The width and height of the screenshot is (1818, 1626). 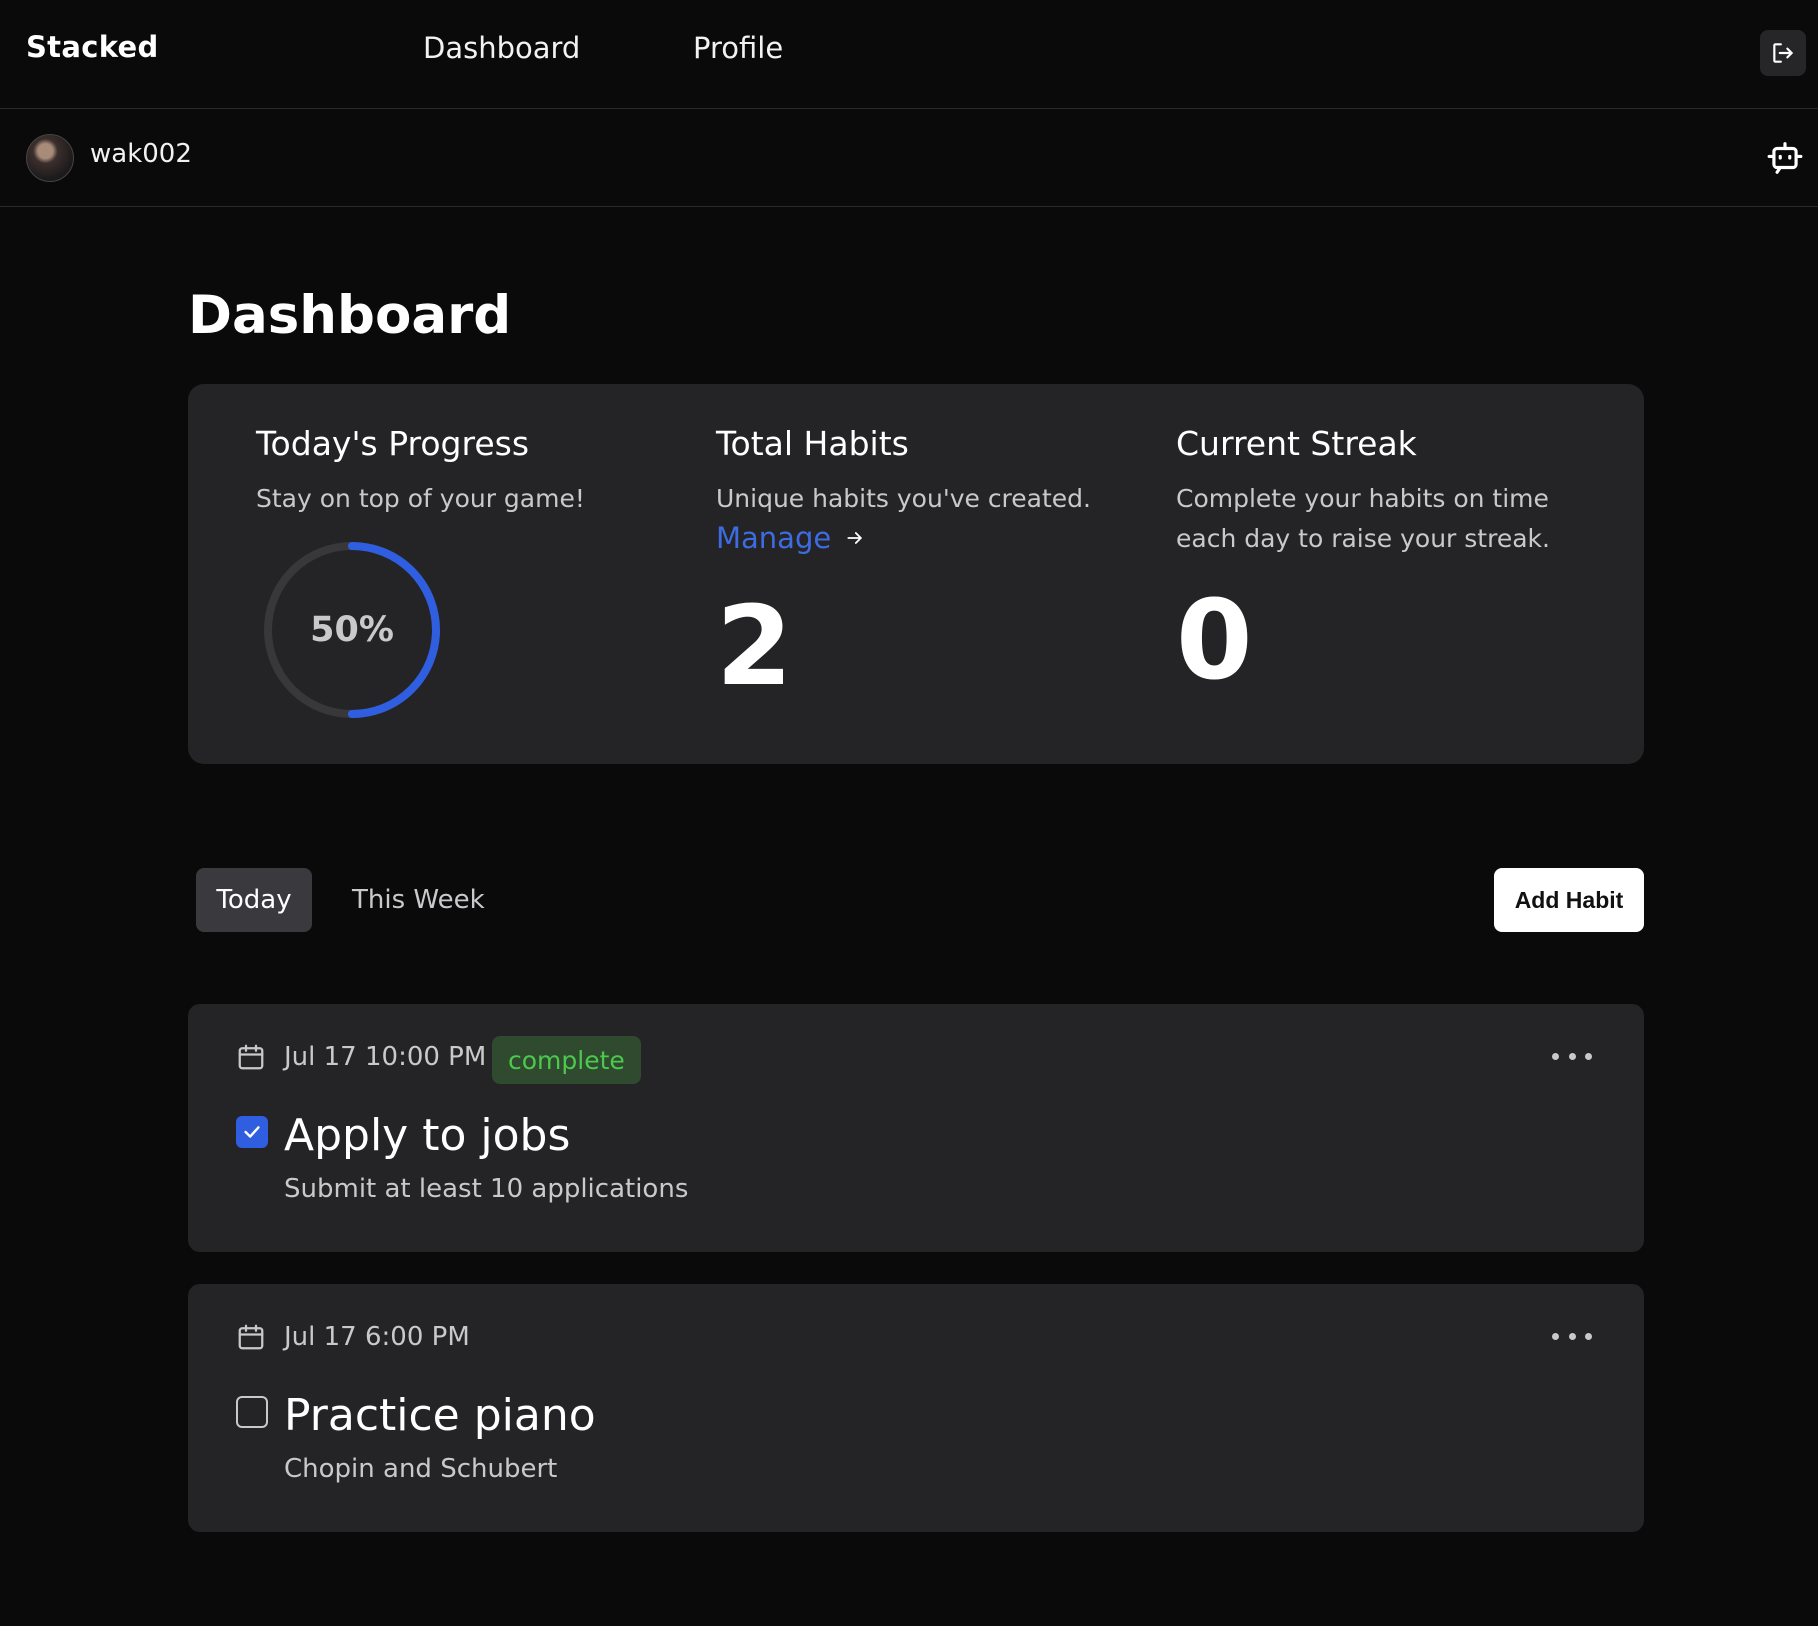 What do you see at coordinates (254, 900) in the screenshot?
I see `tab-today: Today` at bounding box center [254, 900].